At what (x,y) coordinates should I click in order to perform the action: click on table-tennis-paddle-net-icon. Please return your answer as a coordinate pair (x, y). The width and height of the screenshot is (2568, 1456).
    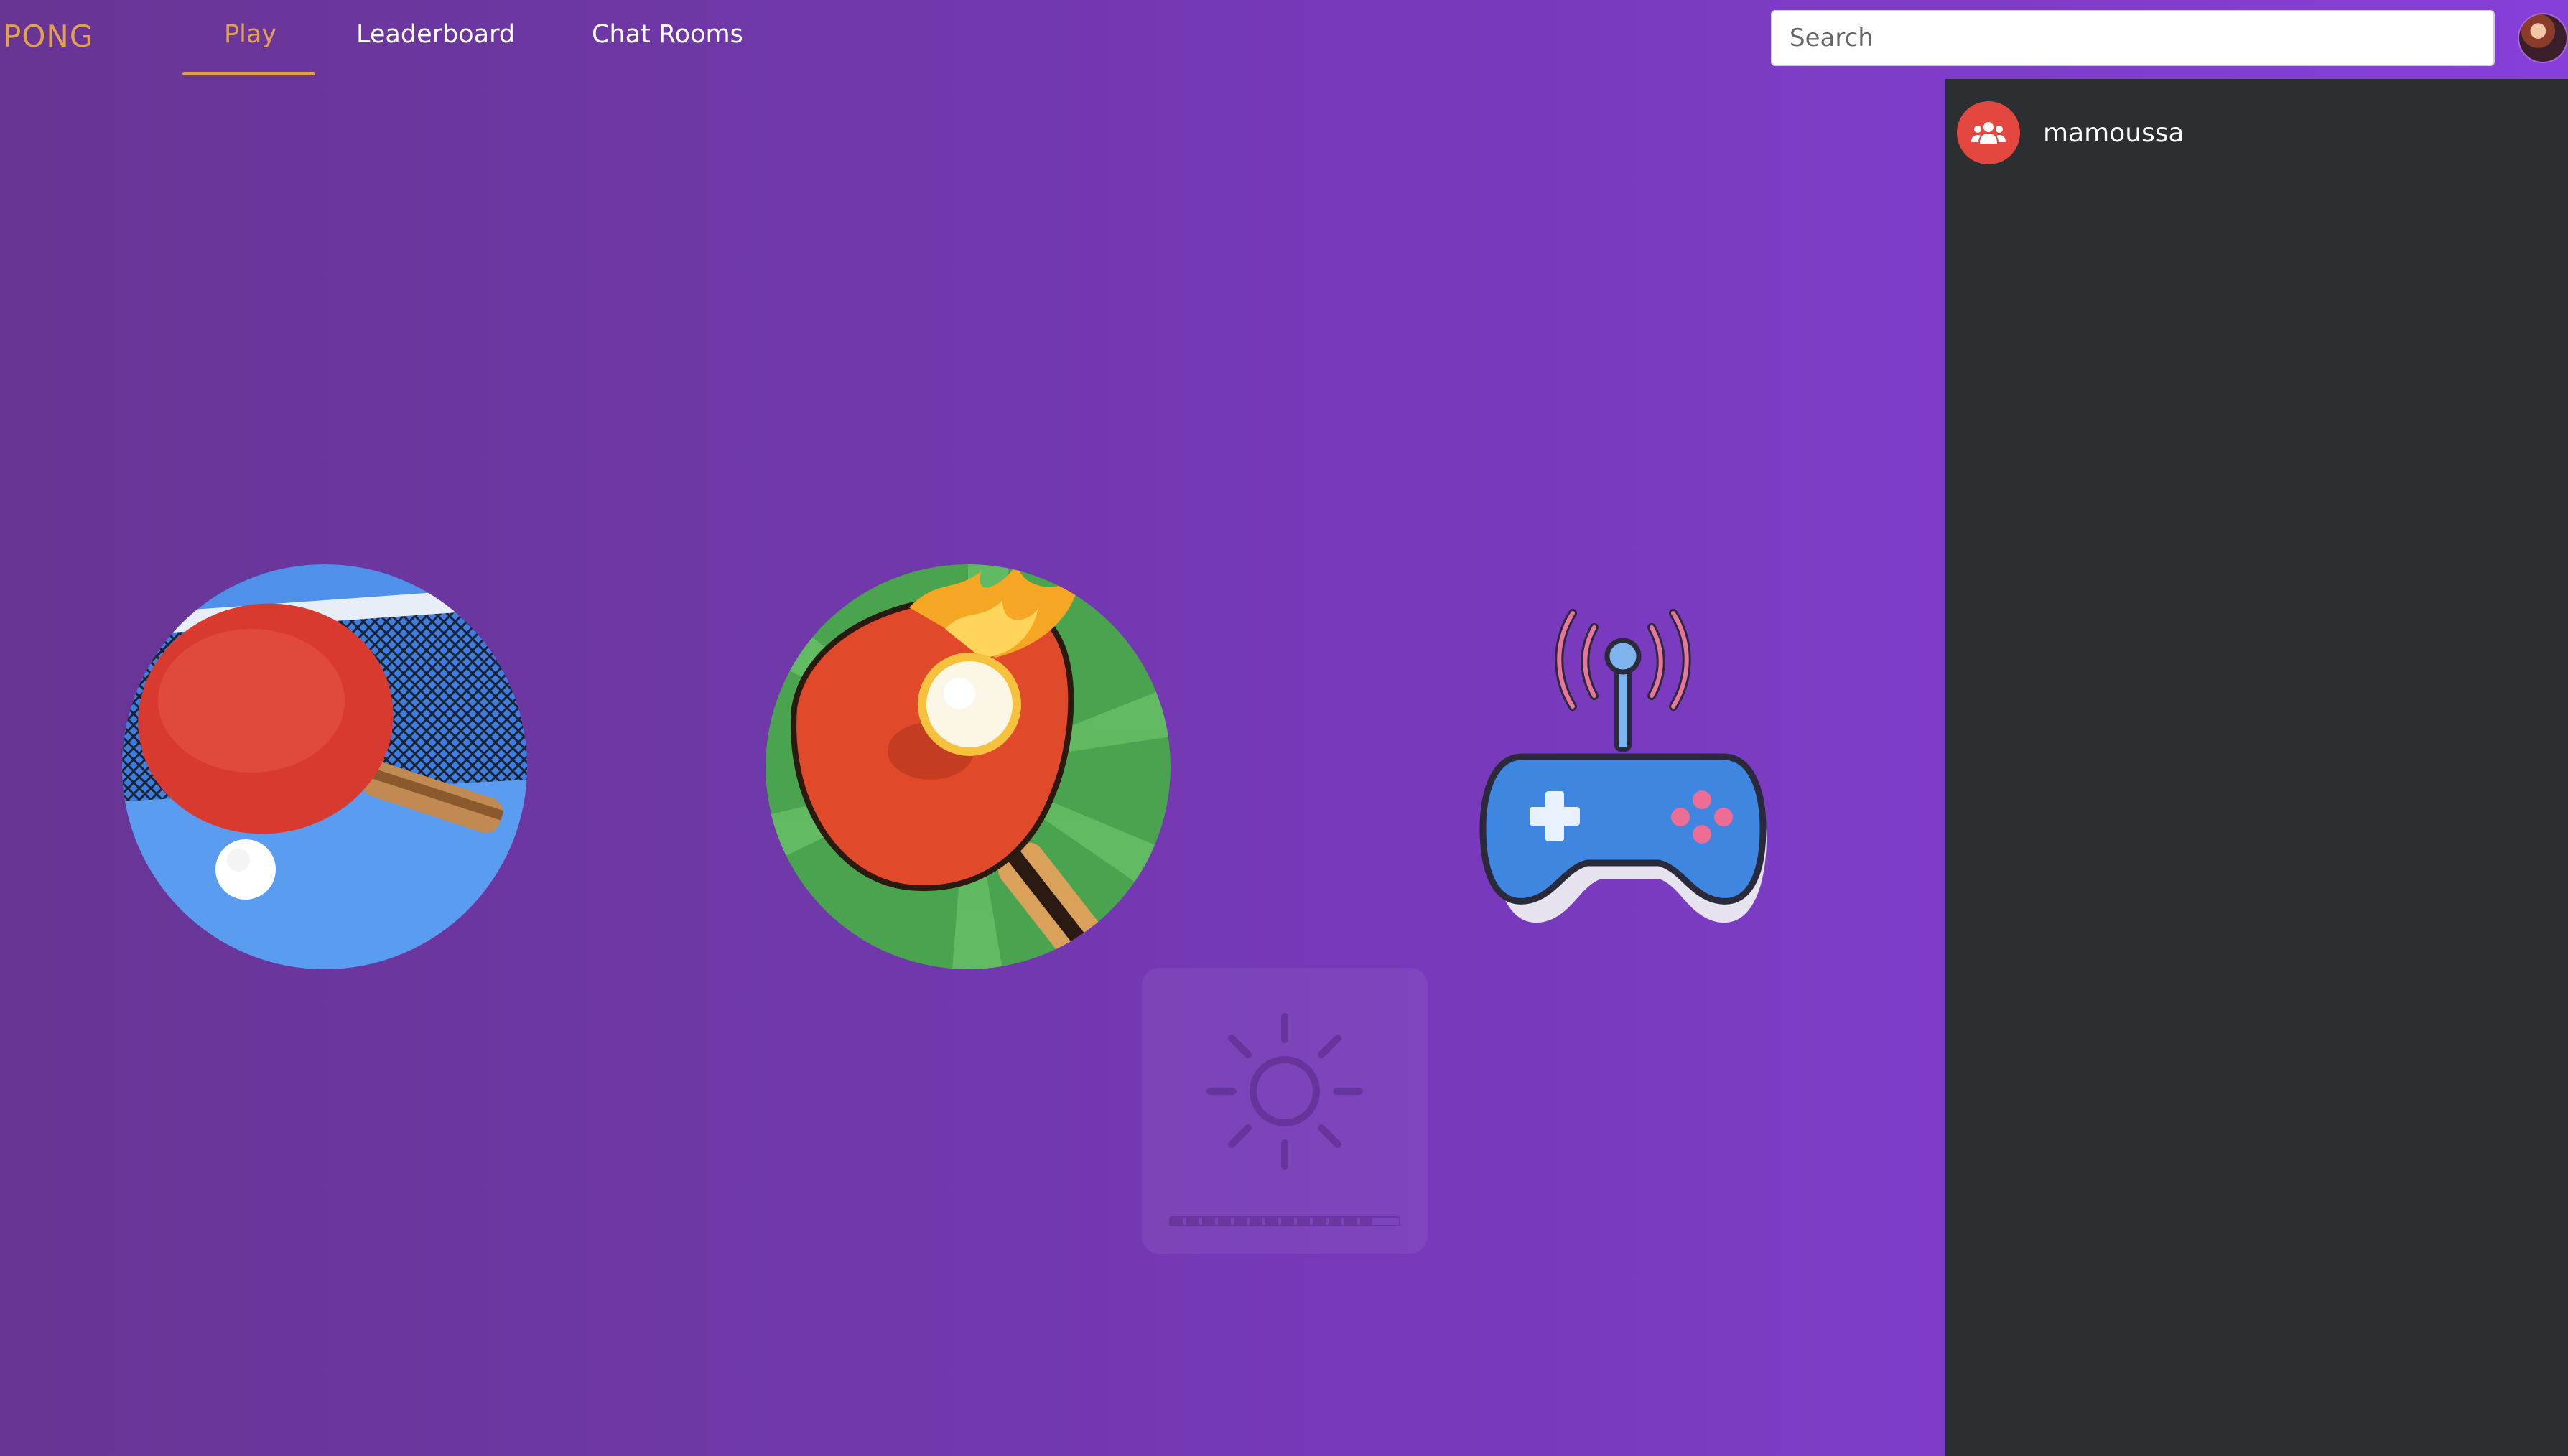
    Looking at the image, I should click on (324, 766).